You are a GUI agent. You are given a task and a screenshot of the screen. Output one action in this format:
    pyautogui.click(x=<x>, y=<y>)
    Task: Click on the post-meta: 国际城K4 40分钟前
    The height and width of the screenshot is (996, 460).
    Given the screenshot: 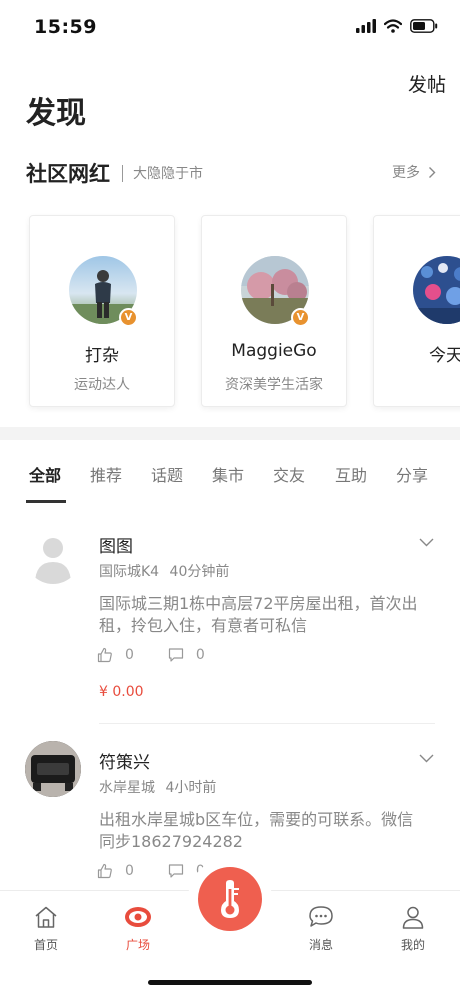 What is the action you would take?
    pyautogui.click(x=164, y=571)
    